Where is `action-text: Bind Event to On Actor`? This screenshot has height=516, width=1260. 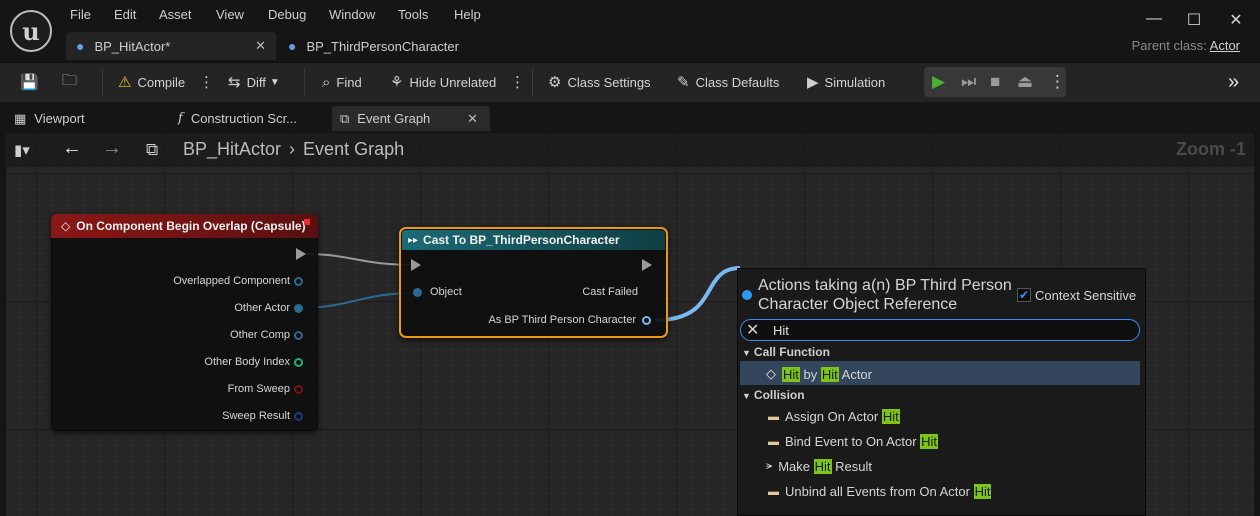
action-text: Bind Event to On Actor is located at coordinates (853, 441).